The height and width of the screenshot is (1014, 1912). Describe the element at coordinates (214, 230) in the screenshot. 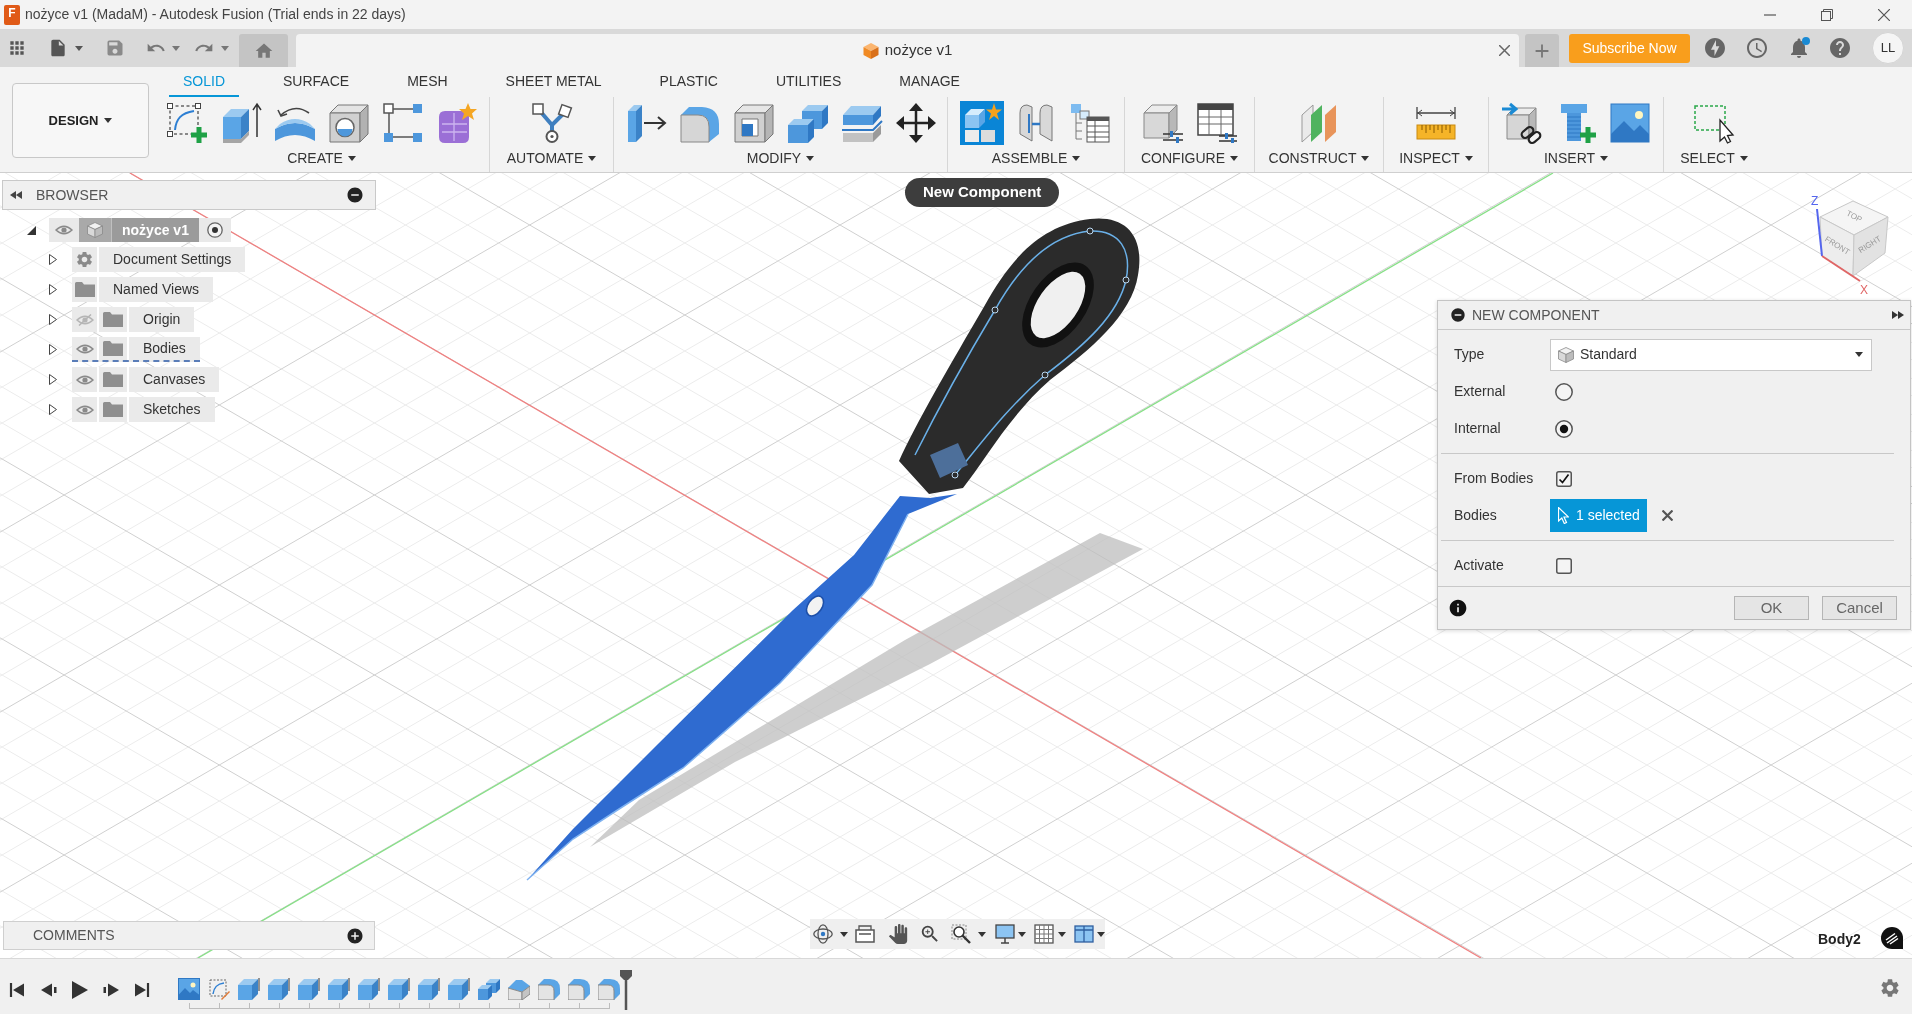

I see `radio-target-icon` at that location.